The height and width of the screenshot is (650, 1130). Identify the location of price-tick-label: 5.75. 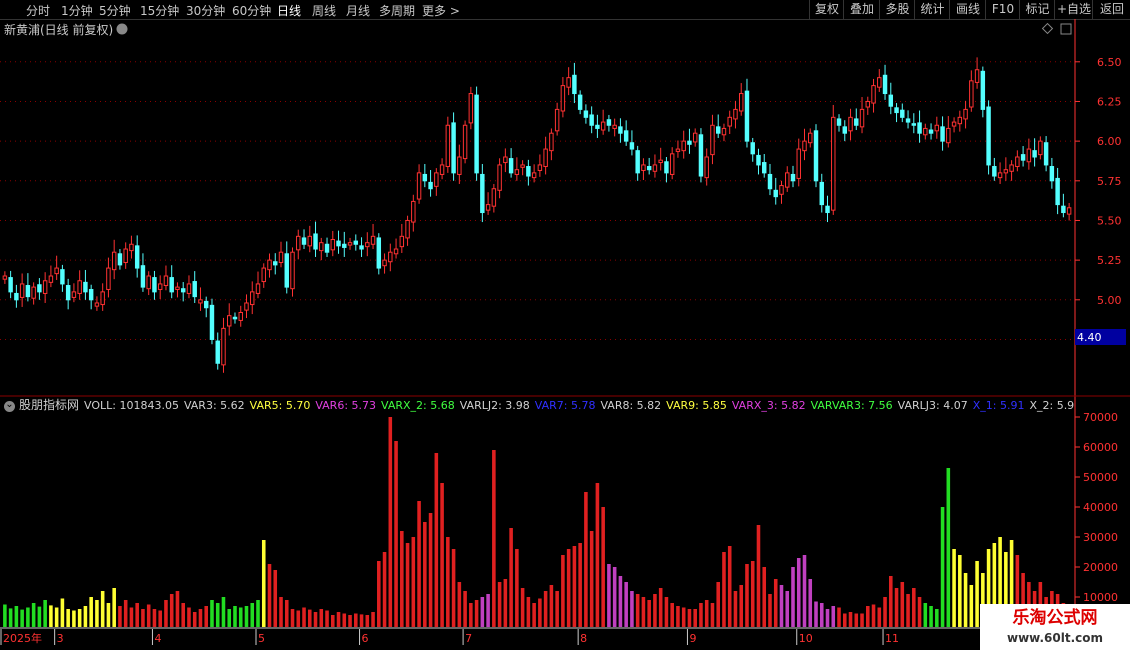
(1109, 181).